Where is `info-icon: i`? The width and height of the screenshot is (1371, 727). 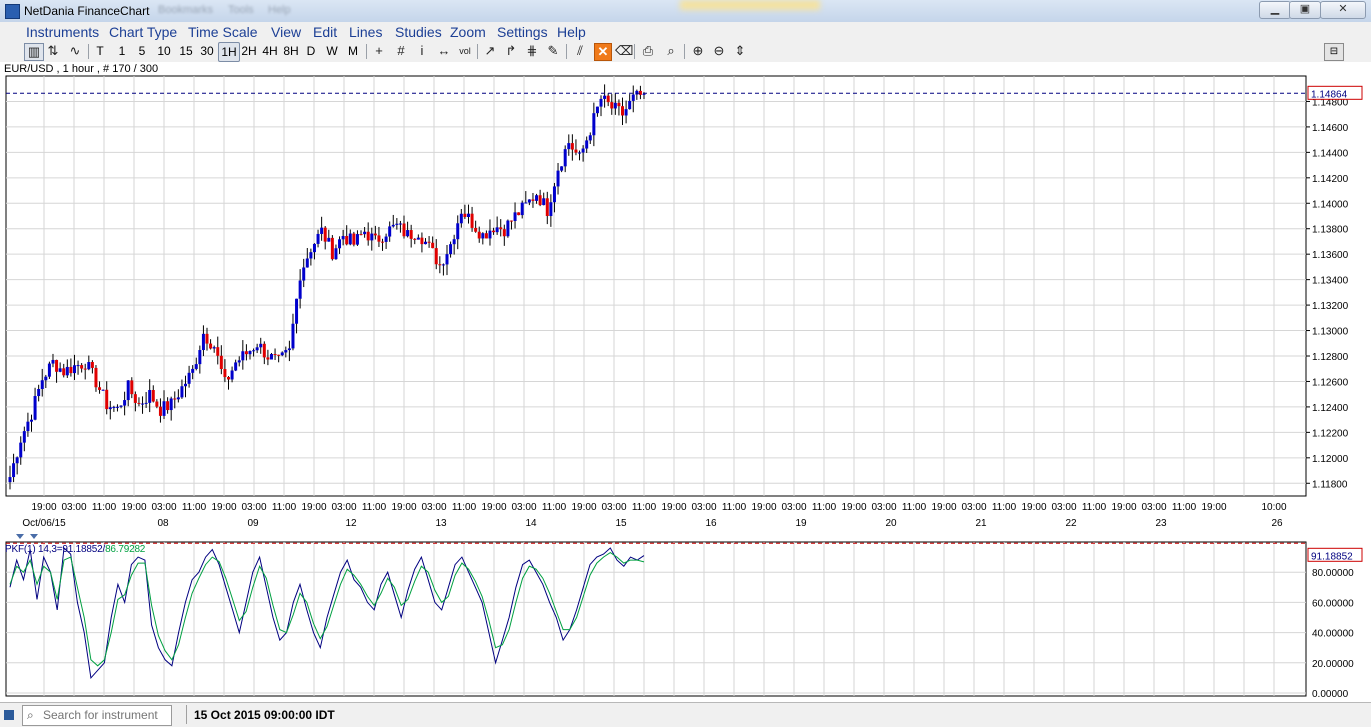
info-icon: i is located at coordinates (422, 51).